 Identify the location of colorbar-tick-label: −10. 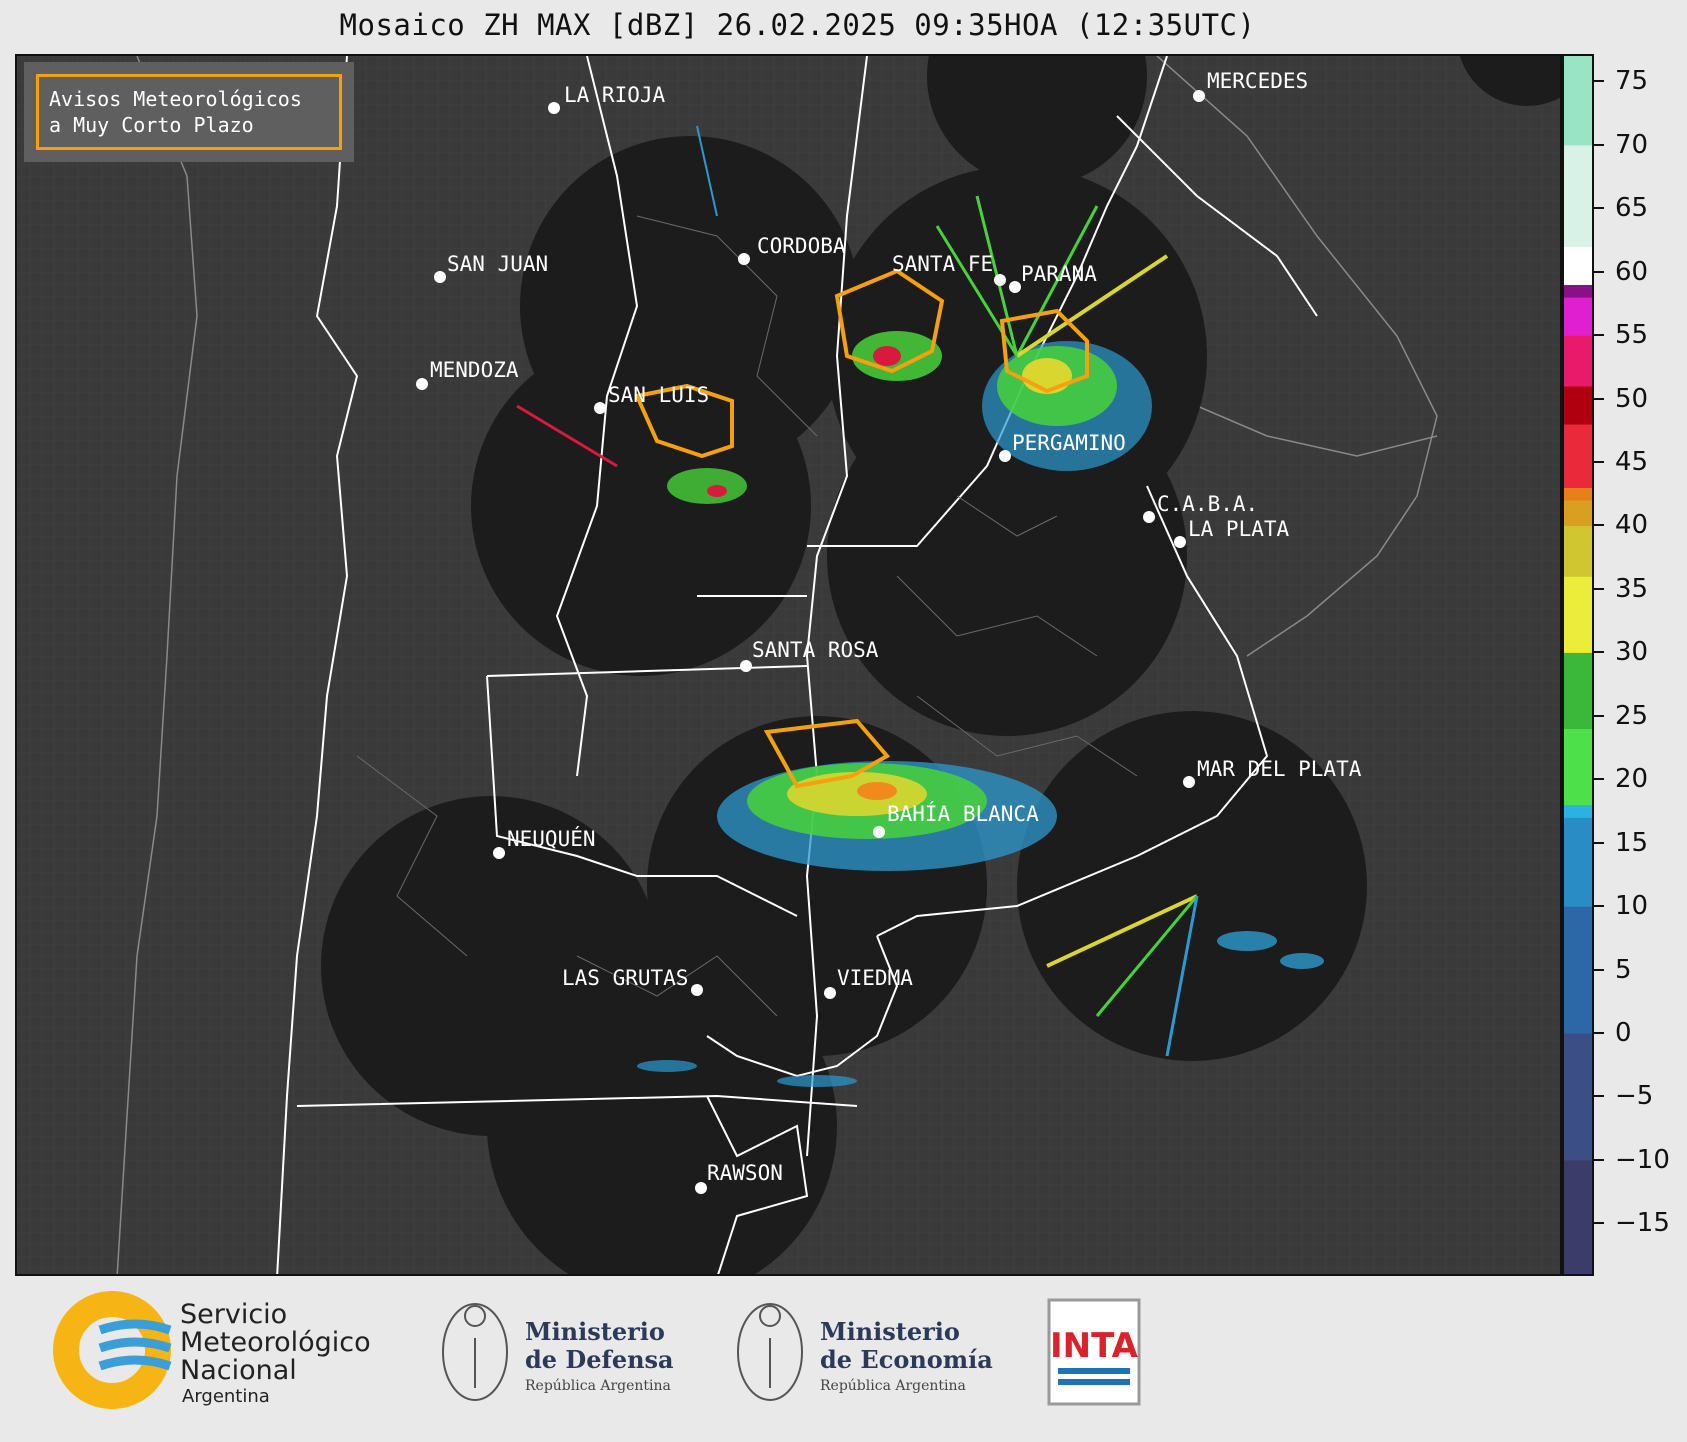
(1642, 1159).